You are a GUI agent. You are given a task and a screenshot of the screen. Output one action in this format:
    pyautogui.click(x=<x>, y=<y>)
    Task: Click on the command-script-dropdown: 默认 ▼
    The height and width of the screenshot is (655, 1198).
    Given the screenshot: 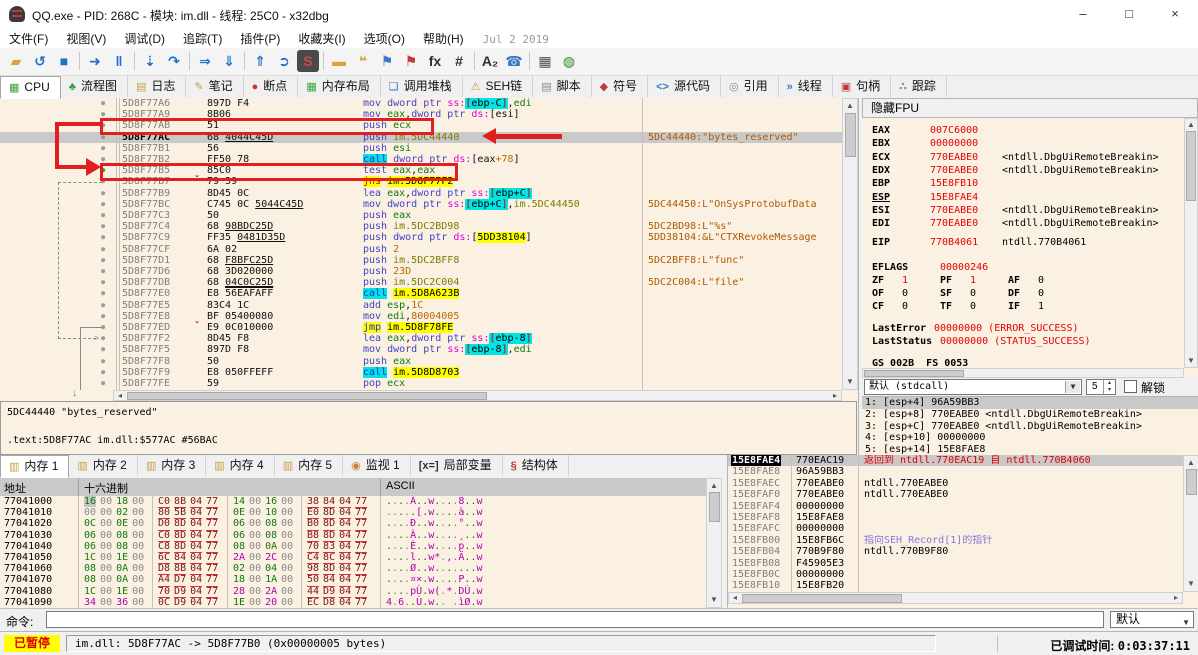 What is the action you would take?
    pyautogui.click(x=1152, y=619)
    